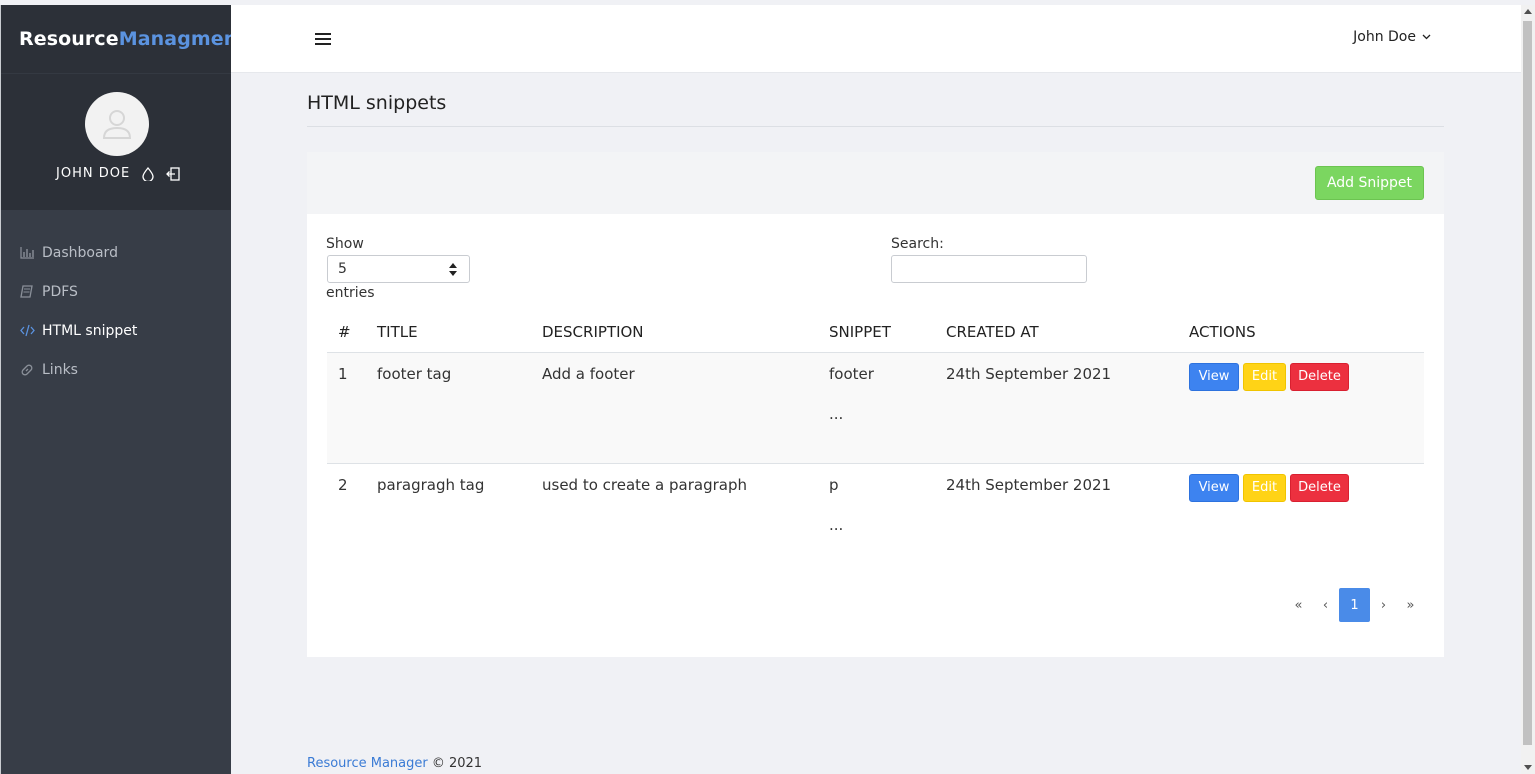 This screenshot has width=1535, height=774. What do you see at coordinates (917, 244) in the screenshot?
I see `search-label: Search:` at bounding box center [917, 244].